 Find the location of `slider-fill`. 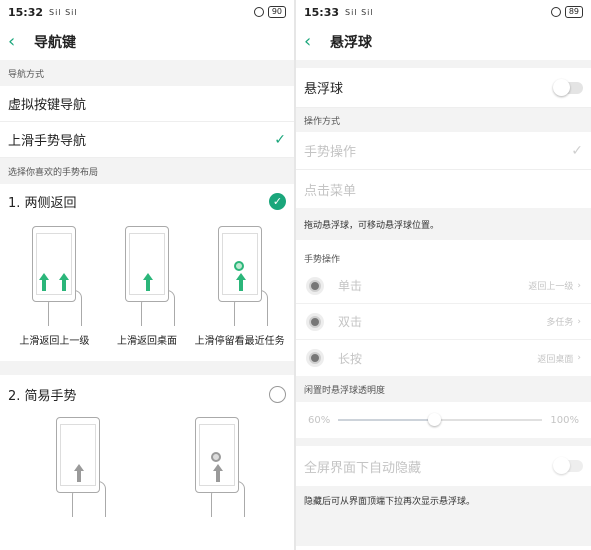

slider-fill is located at coordinates (386, 420).